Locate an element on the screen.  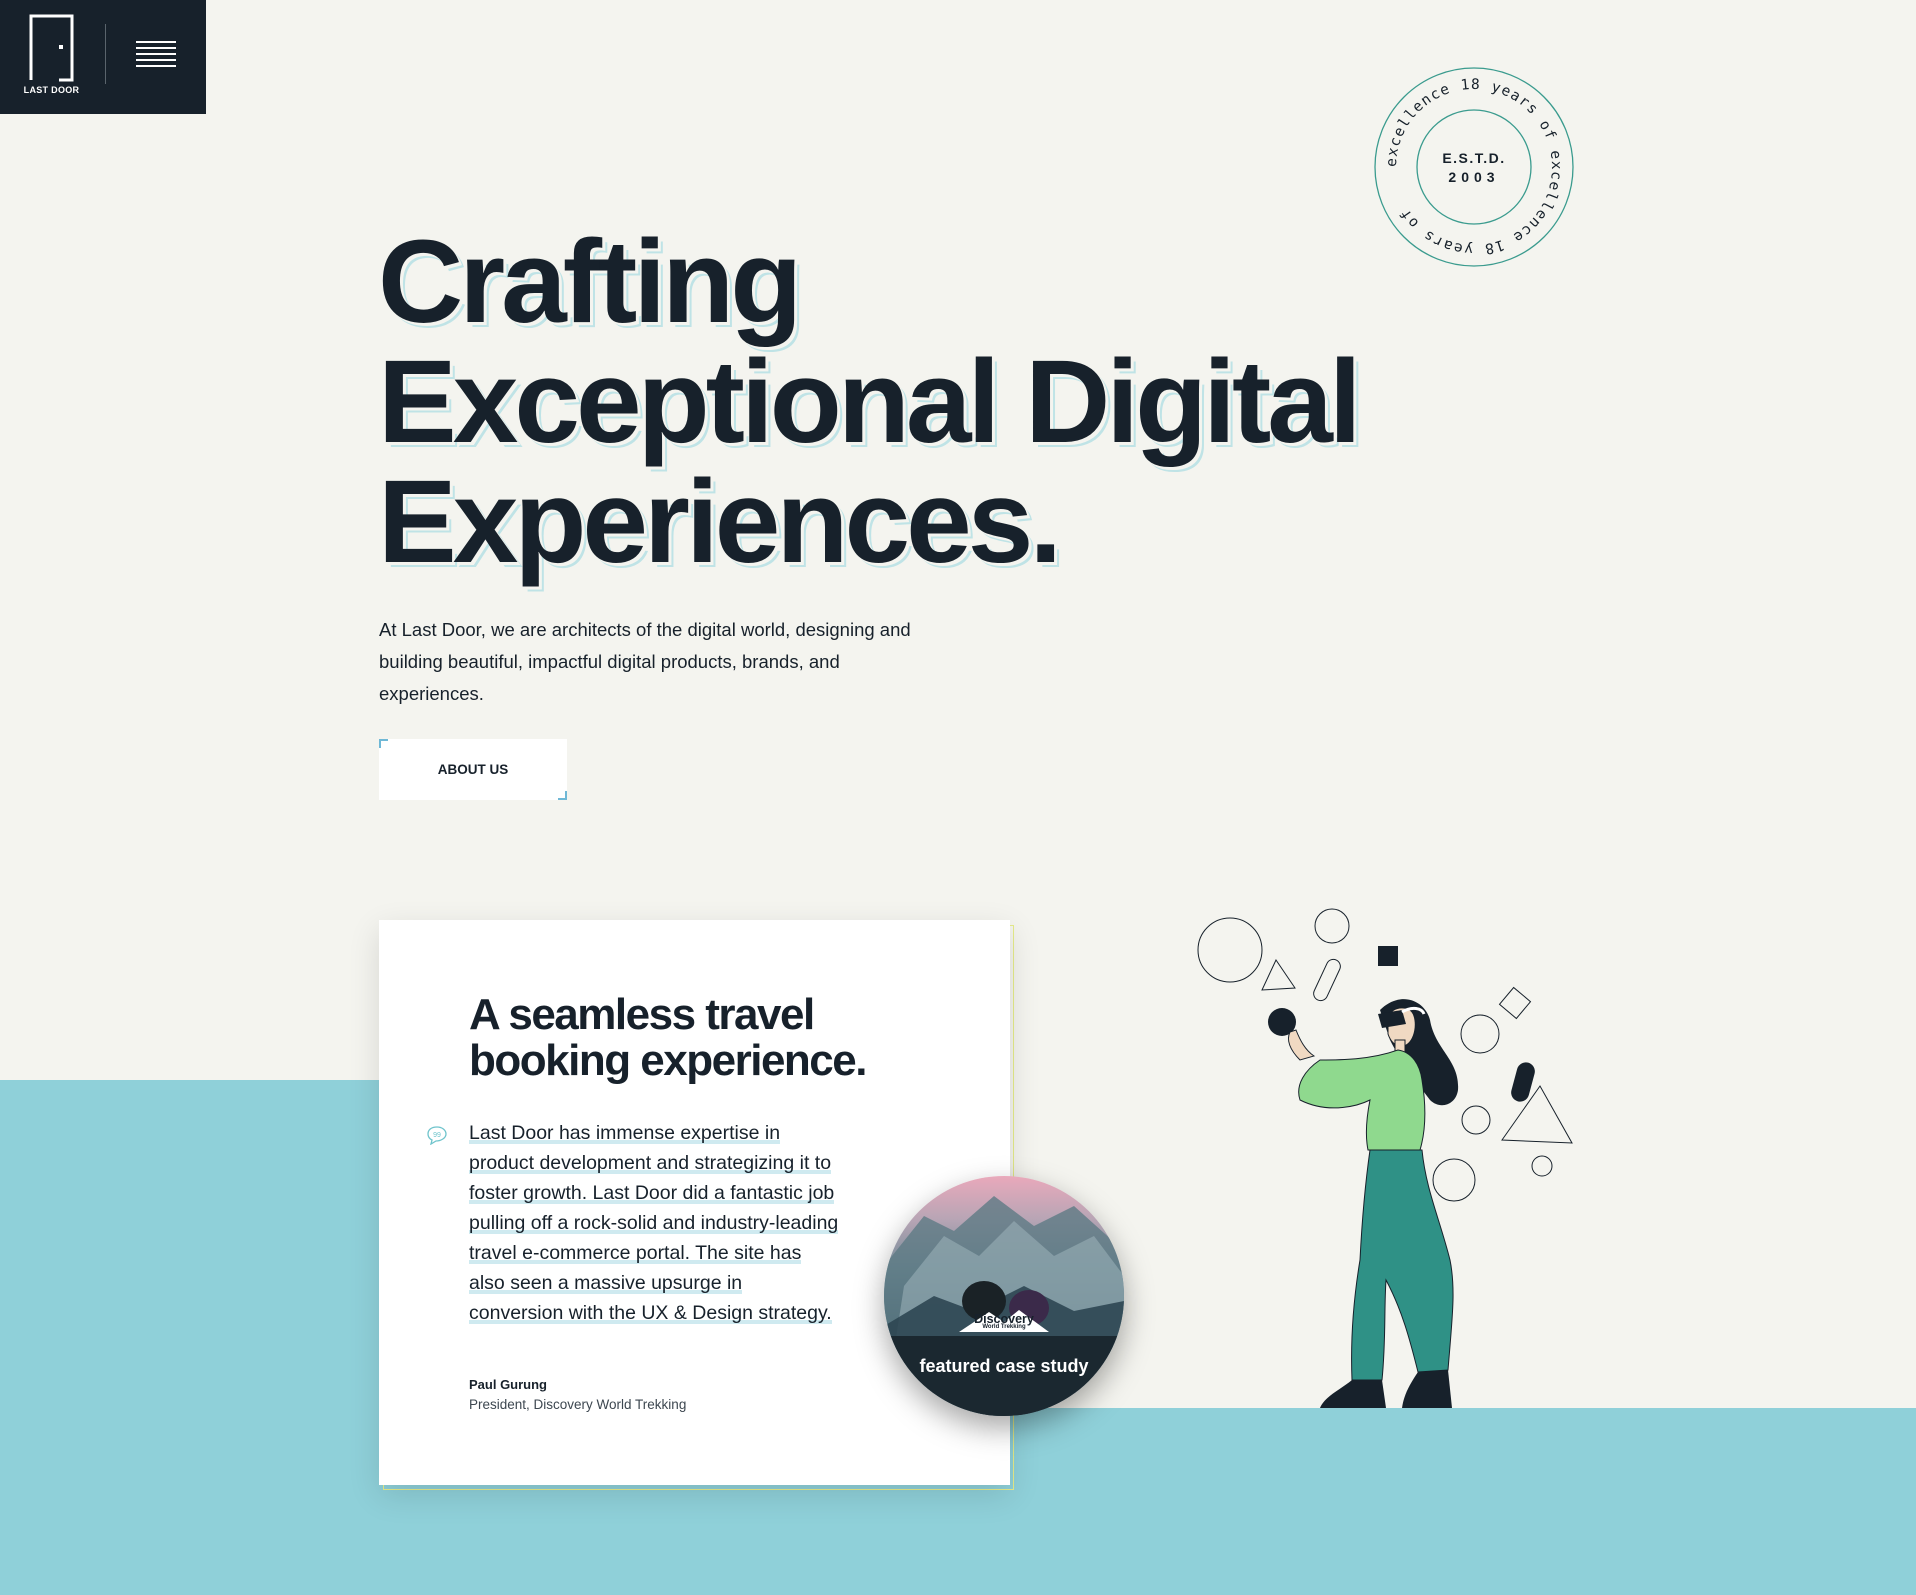
svg-text: 99 is located at coordinates (437, 1135).